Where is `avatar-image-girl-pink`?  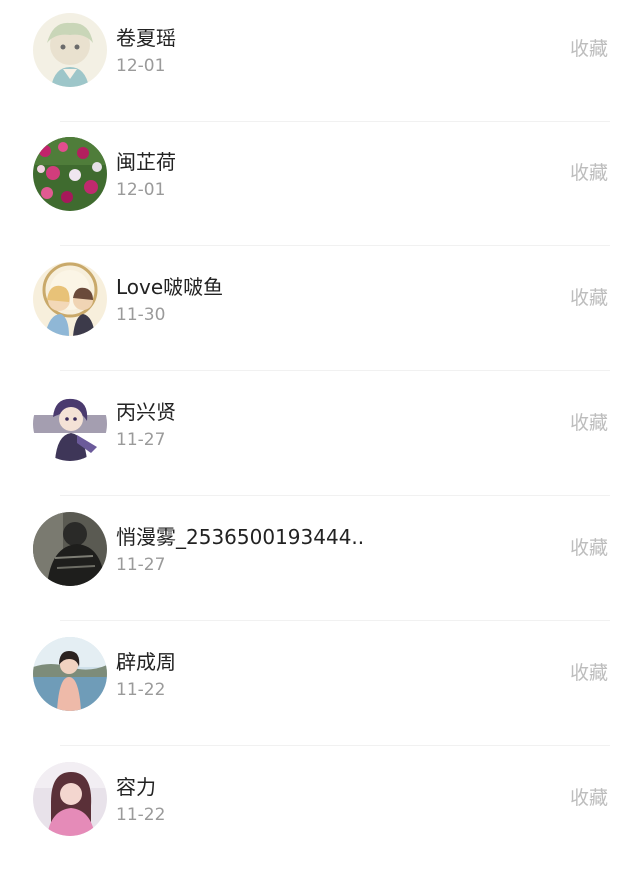
avatar-image-girl-pink is located at coordinates (70, 799).